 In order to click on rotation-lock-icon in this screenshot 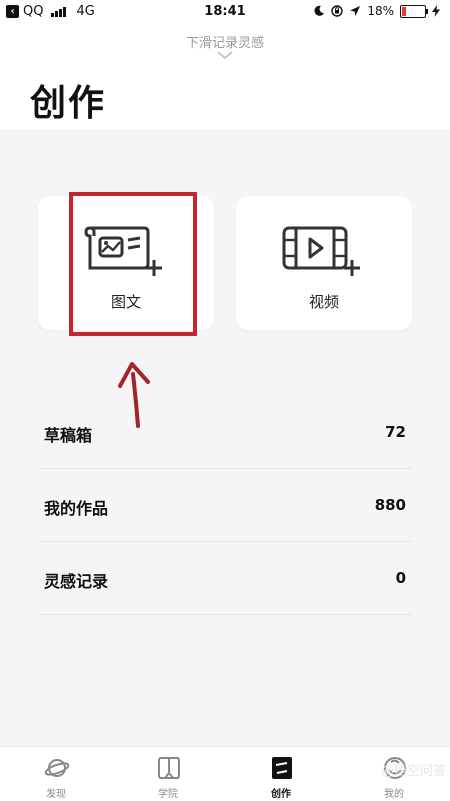, I will do `click(337, 11)`.